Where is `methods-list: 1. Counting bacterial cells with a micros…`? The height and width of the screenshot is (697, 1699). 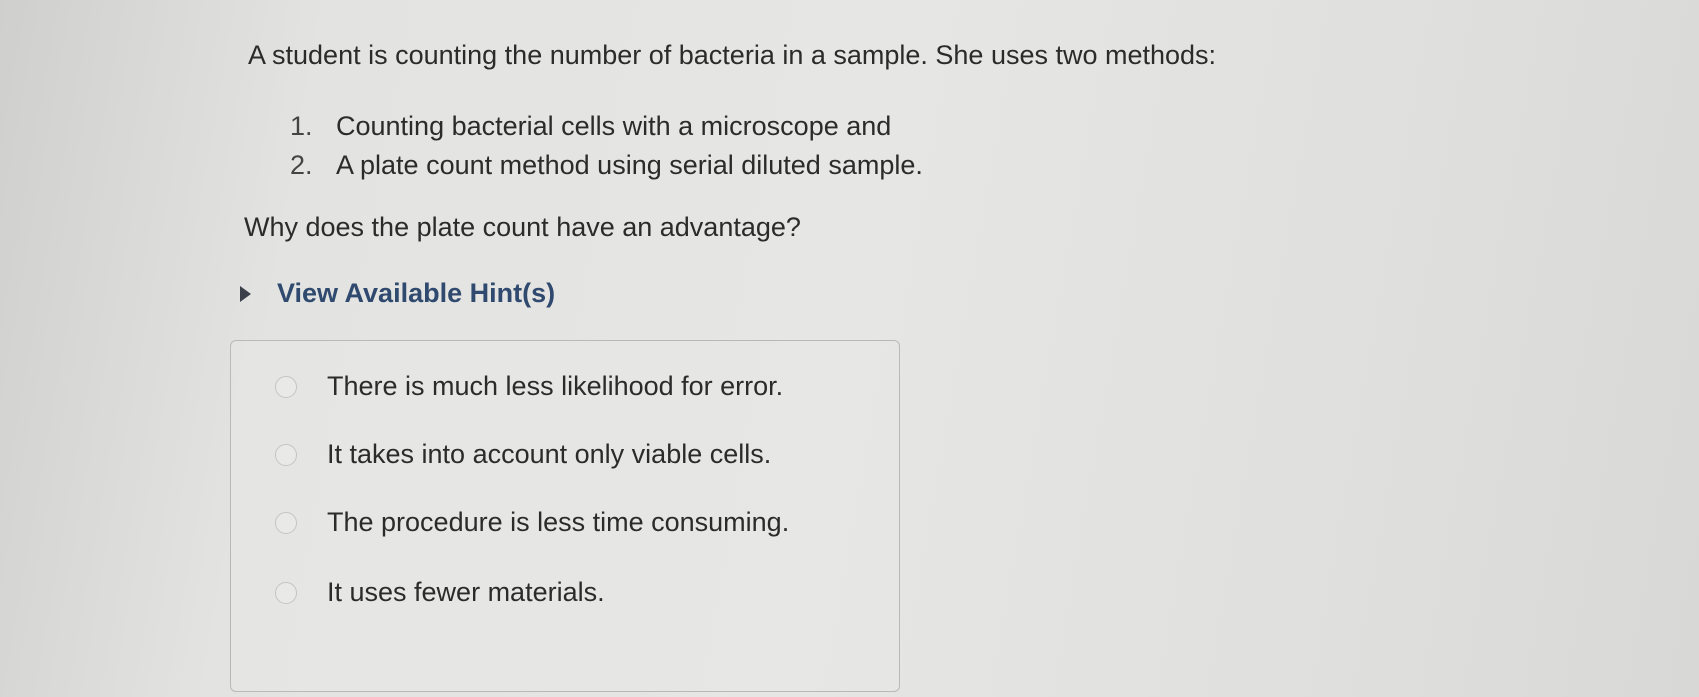
methods-list: 1. Counting bacterial cells with a micros… is located at coordinates (606, 147).